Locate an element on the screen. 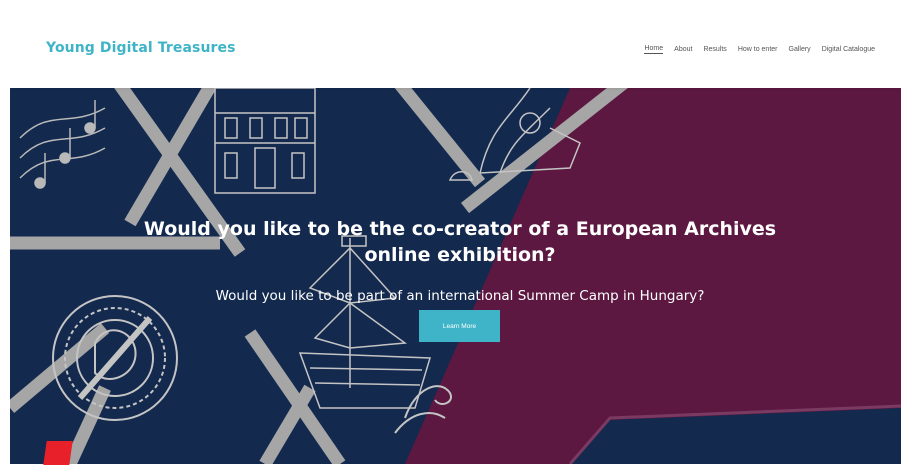 The height and width of the screenshot is (465, 901). red-corner-mark is located at coordinates (58, 453).